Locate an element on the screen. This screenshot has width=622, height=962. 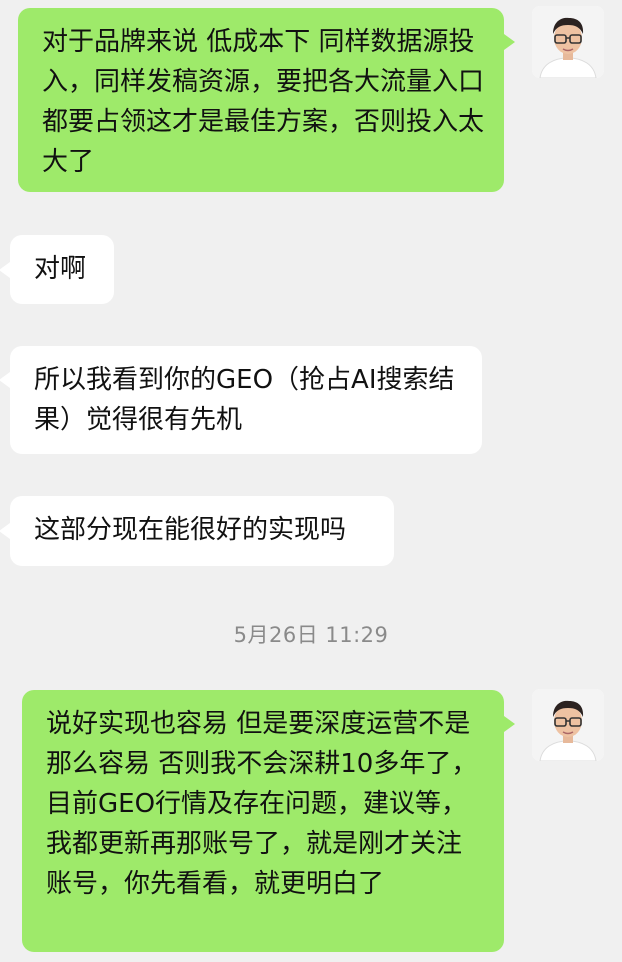
received-message-bubble: 所以我看到你的GEO（抢占AI搜索结果）觉得很有先机 is located at coordinates (246, 400).